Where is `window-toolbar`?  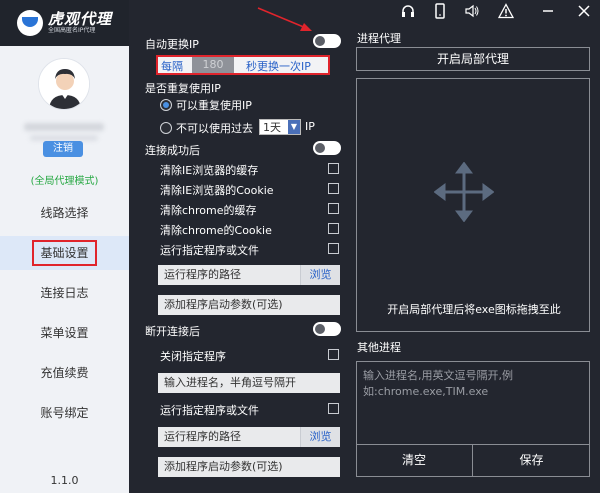
window-toolbar is located at coordinates (495, 11).